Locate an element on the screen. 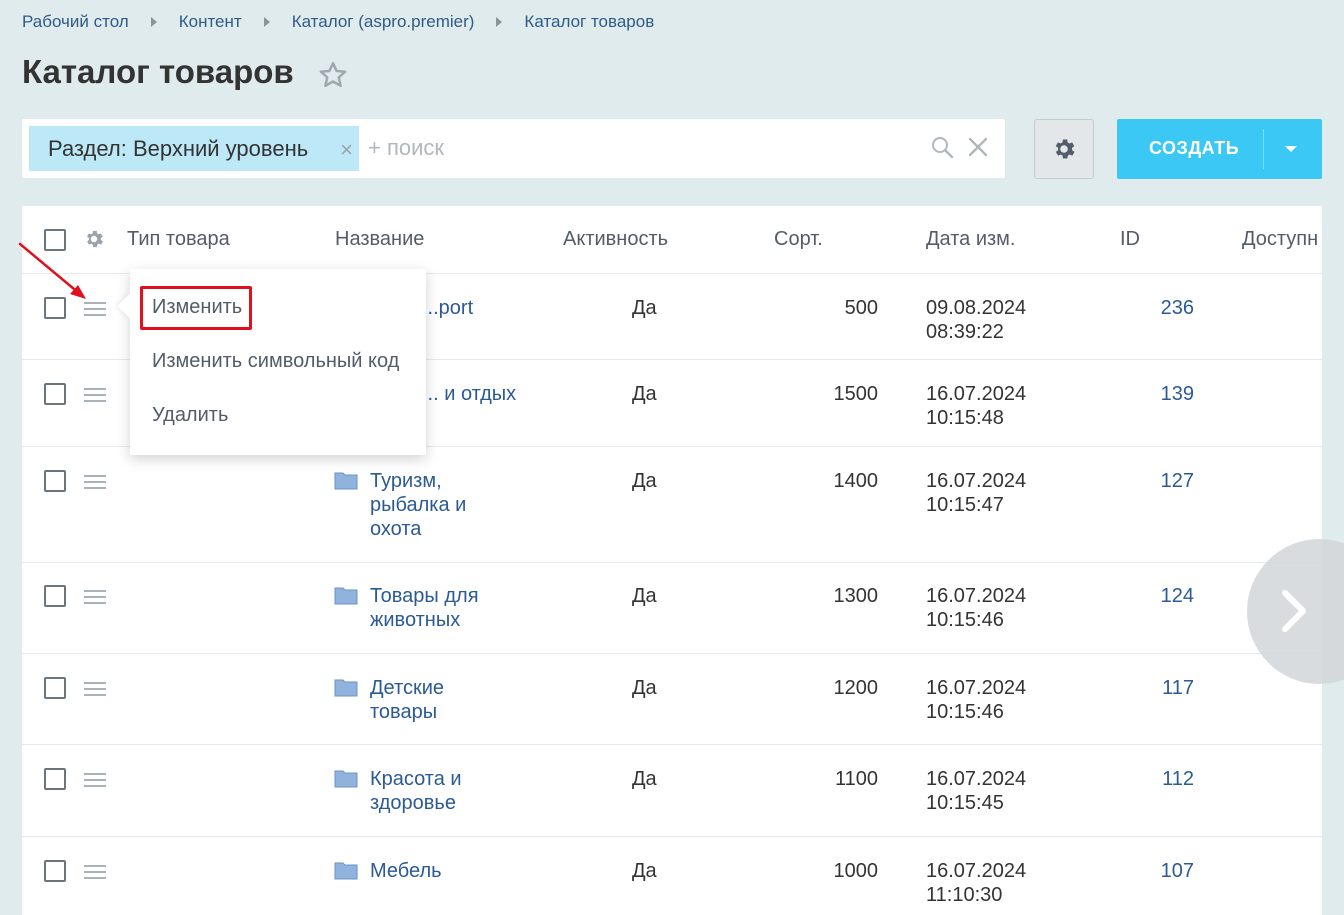 The height and width of the screenshot is (915, 1344). filter-tag: Раздел: Верхний уровень × is located at coordinates (194, 148).